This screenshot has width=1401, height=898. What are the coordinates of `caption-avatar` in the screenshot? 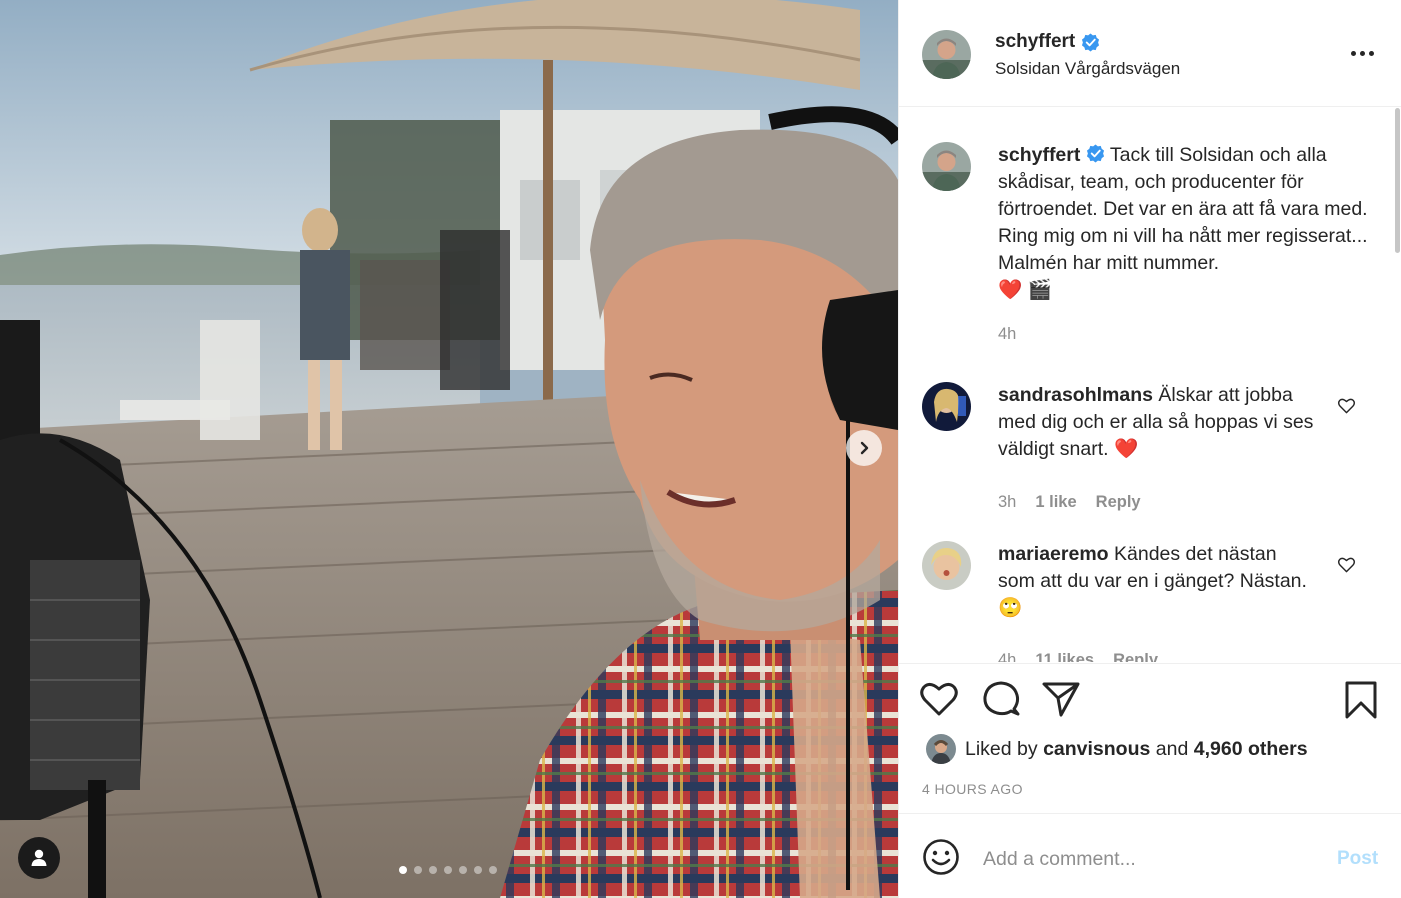 It's located at (946, 166).